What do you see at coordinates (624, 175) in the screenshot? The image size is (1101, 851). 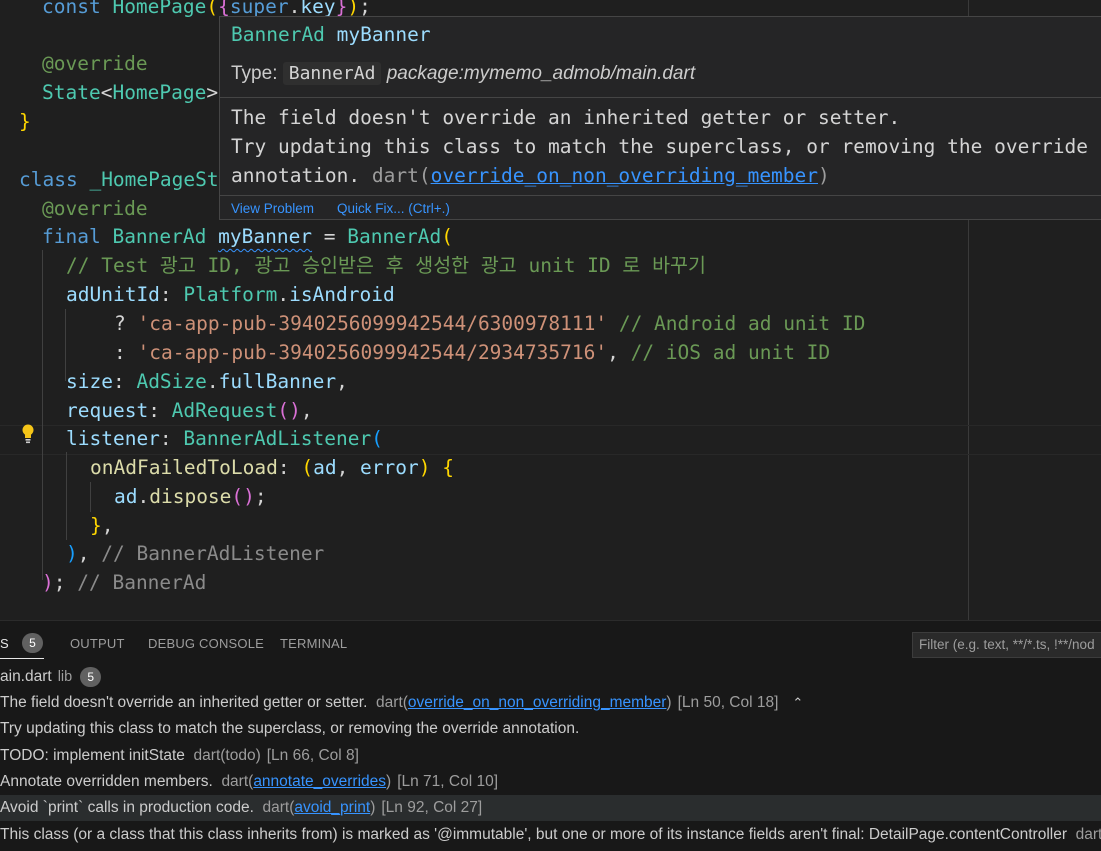 I see `hover-rule-link: override_on_non_overriding_member` at bounding box center [624, 175].